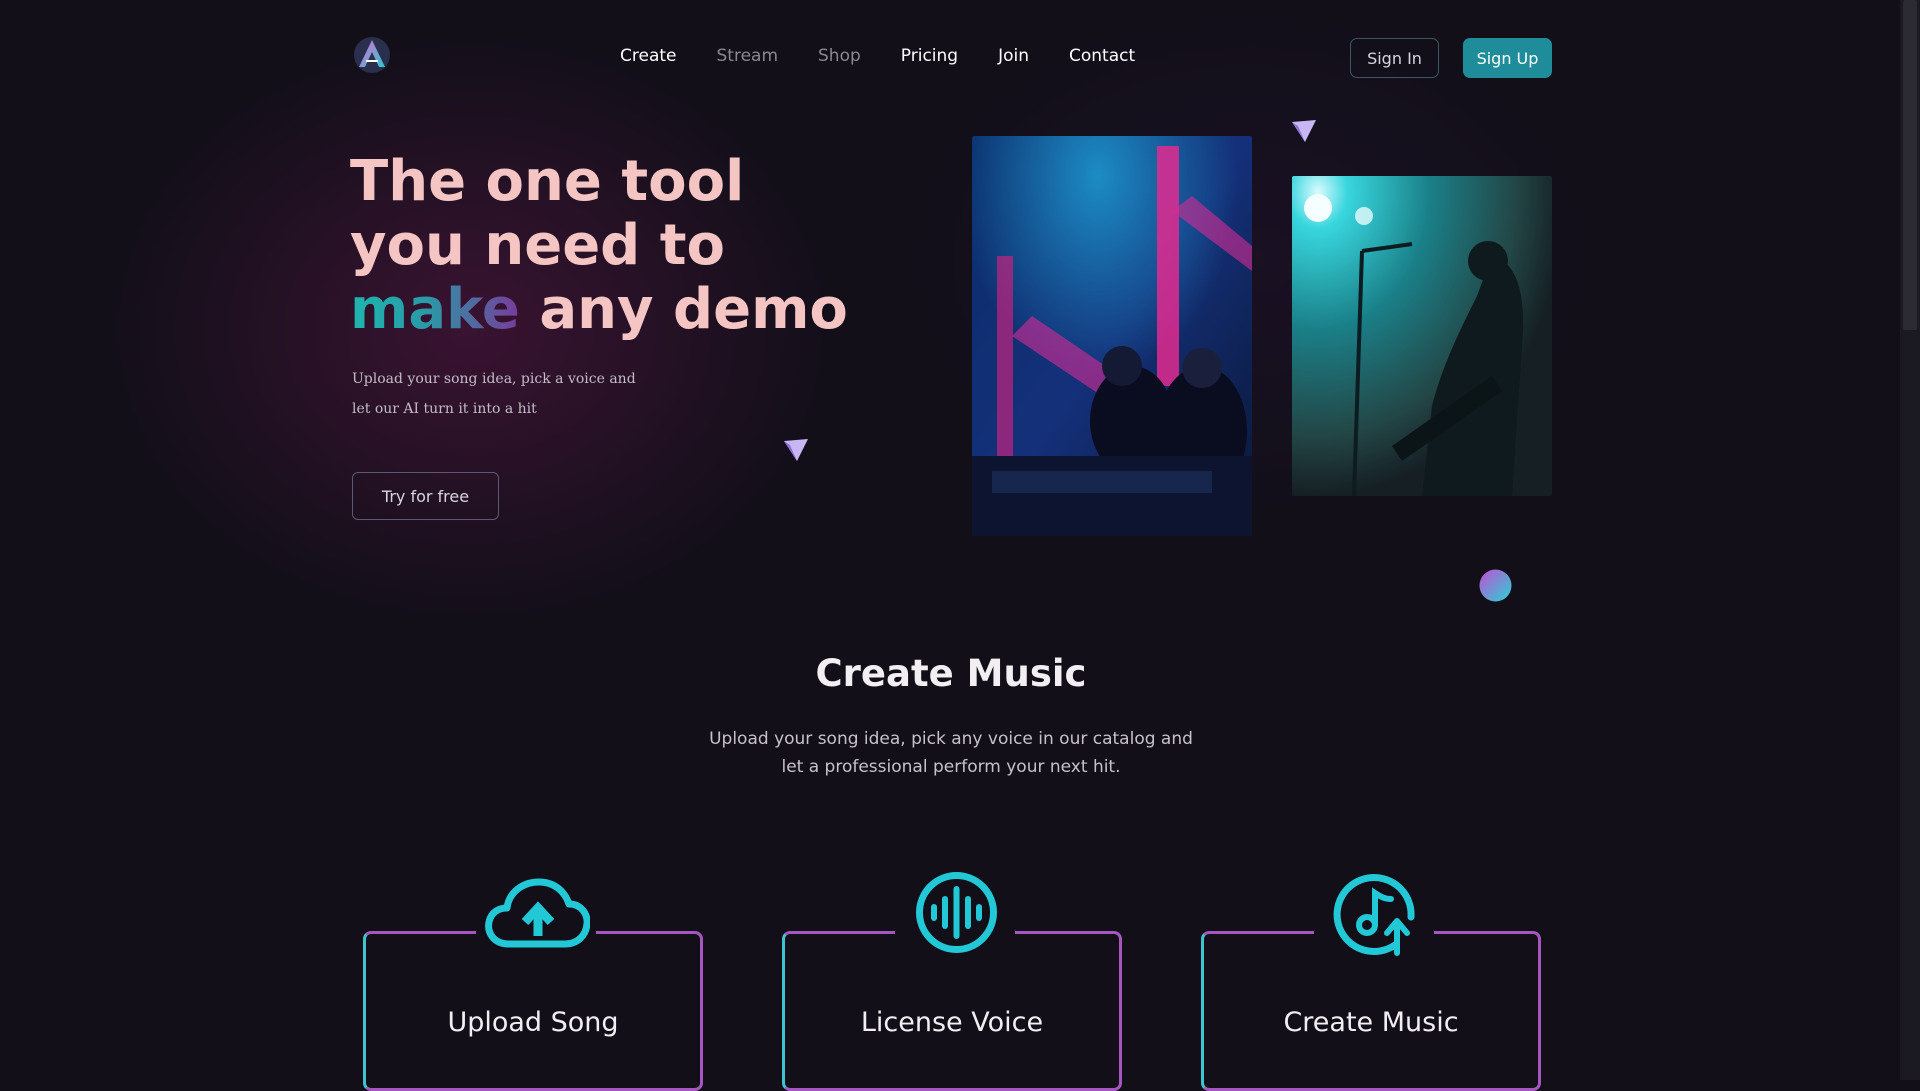  Describe the element at coordinates (1371, 1022) in the screenshot. I see `card-label: Create Music` at that location.